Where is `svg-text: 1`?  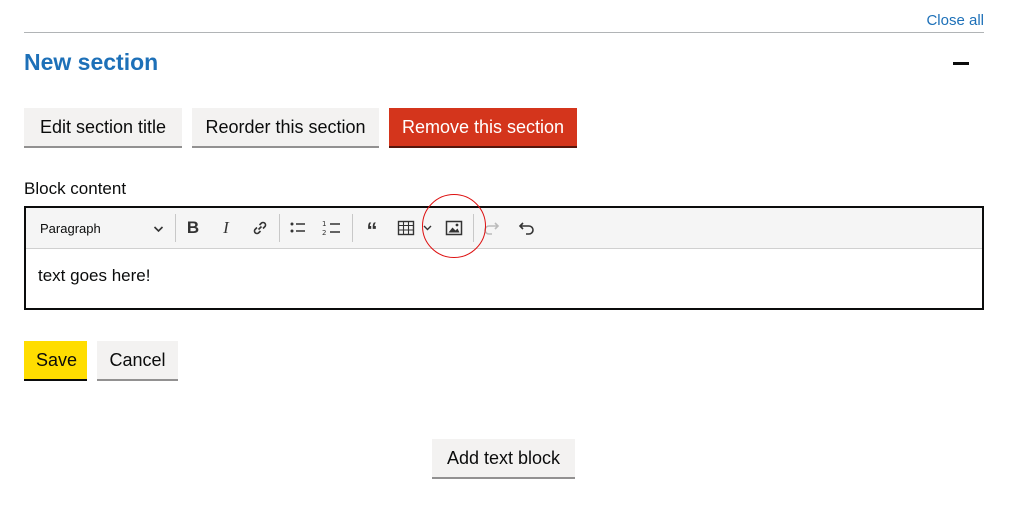
svg-text: 1 is located at coordinates (324, 224).